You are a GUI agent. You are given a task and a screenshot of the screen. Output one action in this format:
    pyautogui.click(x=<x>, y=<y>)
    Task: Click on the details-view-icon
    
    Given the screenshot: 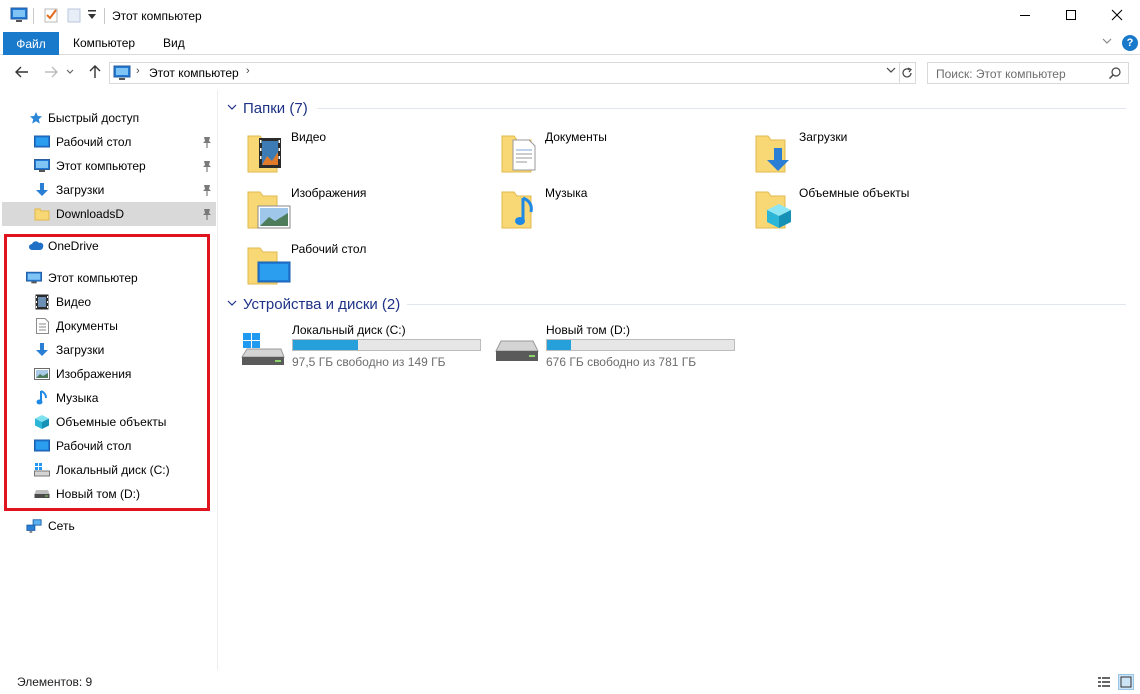 What is the action you would take?
    pyautogui.click(x=1104, y=682)
    